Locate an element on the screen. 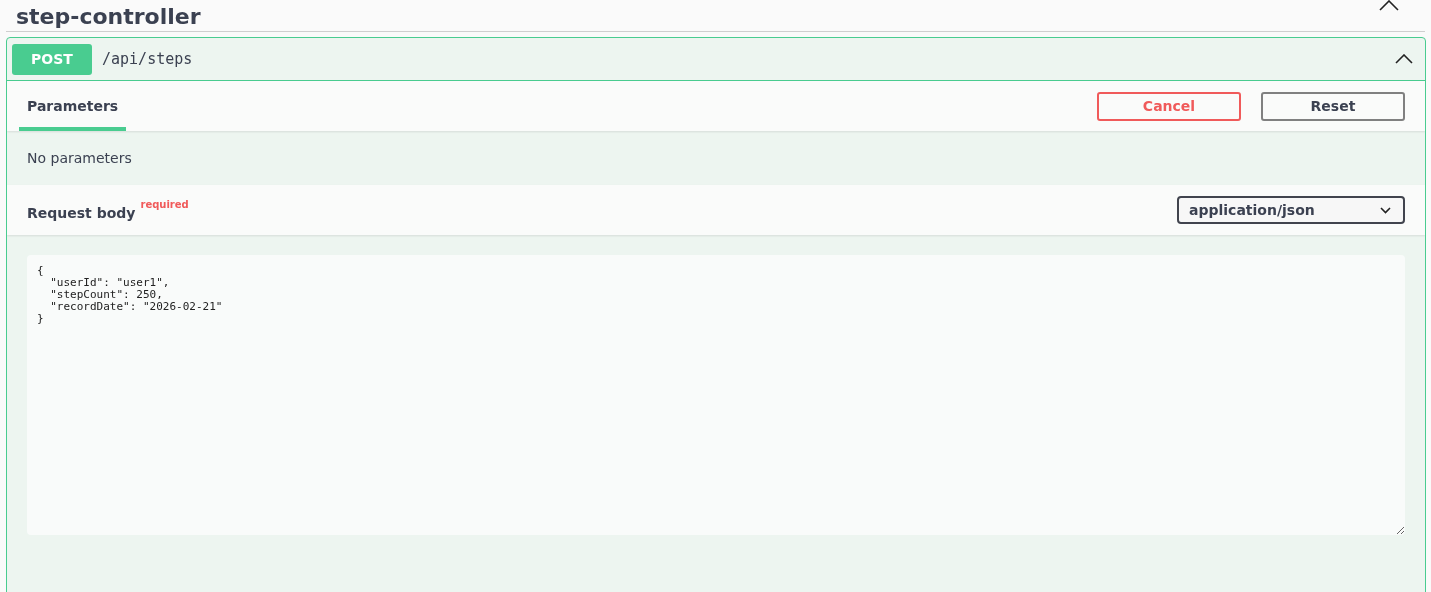 The height and width of the screenshot is (592, 1431). method-badge: POST is located at coordinates (52, 59).